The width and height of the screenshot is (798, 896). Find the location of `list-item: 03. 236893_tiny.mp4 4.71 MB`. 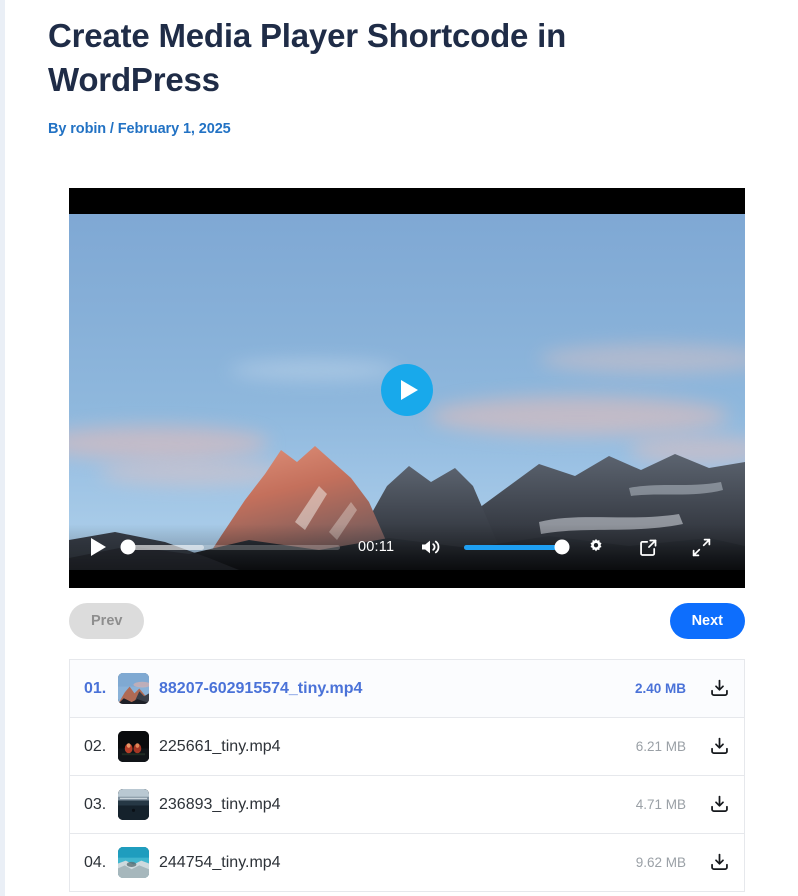

list-item: 03. 236893_tiny.mp4 4.71 MB is located at coordinates (407, 805).